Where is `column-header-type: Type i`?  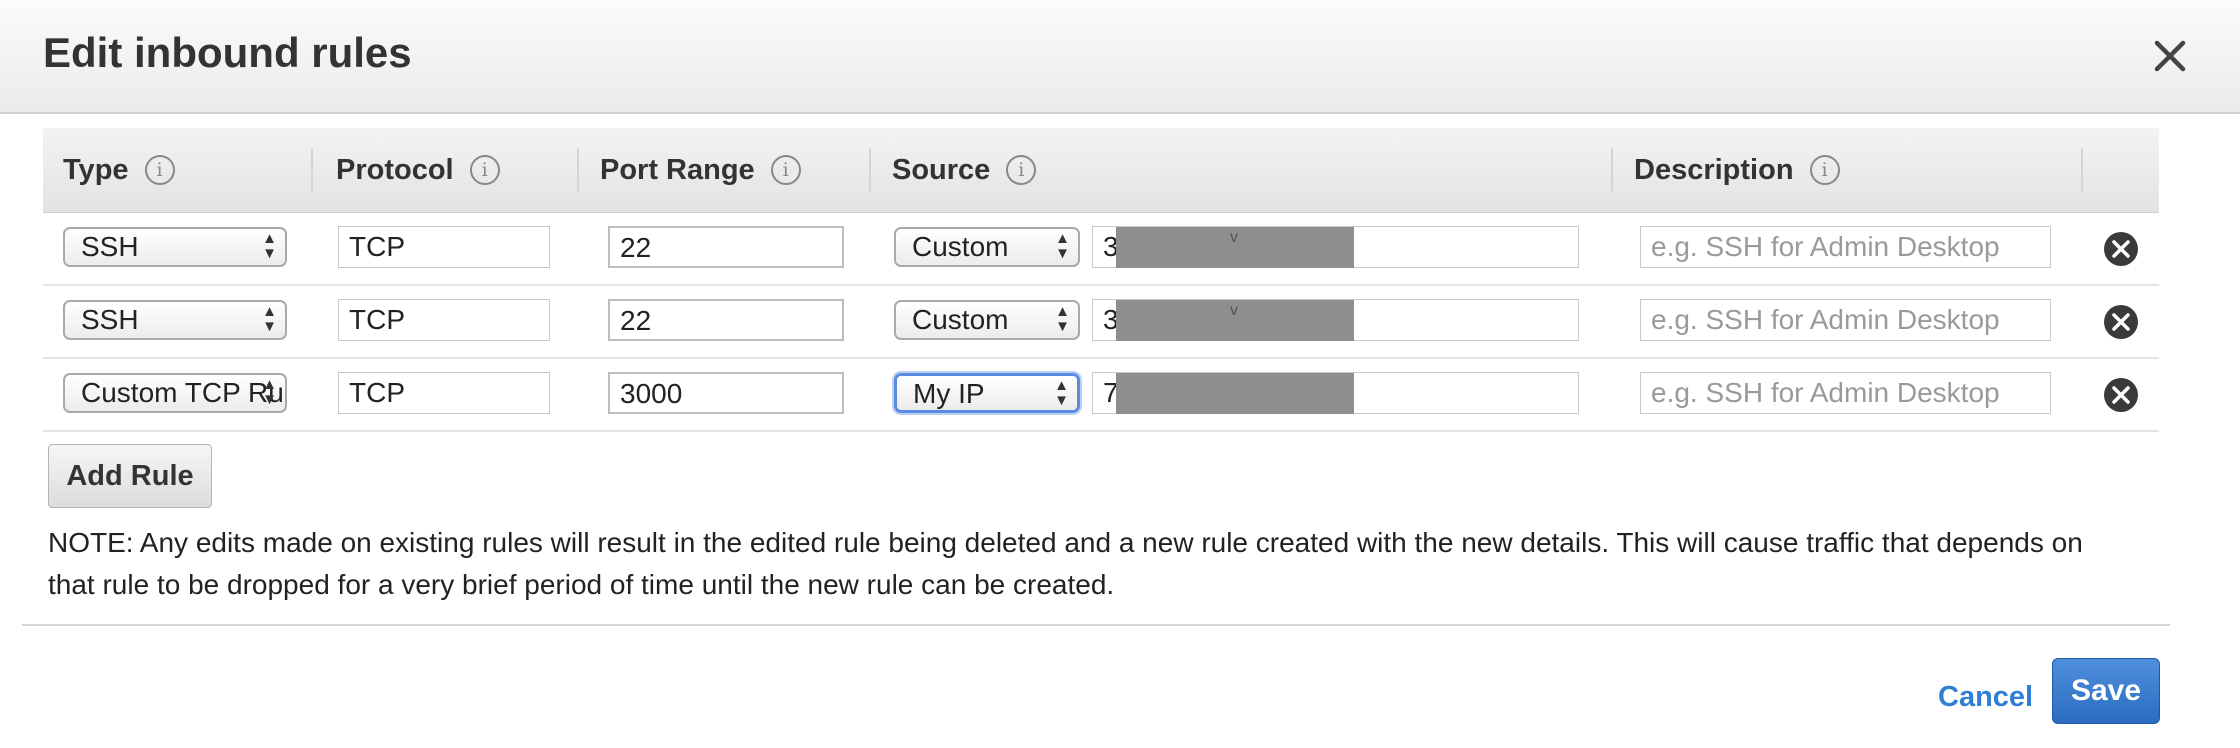
column-header-type: Type i is located at coordinates (119, 170).